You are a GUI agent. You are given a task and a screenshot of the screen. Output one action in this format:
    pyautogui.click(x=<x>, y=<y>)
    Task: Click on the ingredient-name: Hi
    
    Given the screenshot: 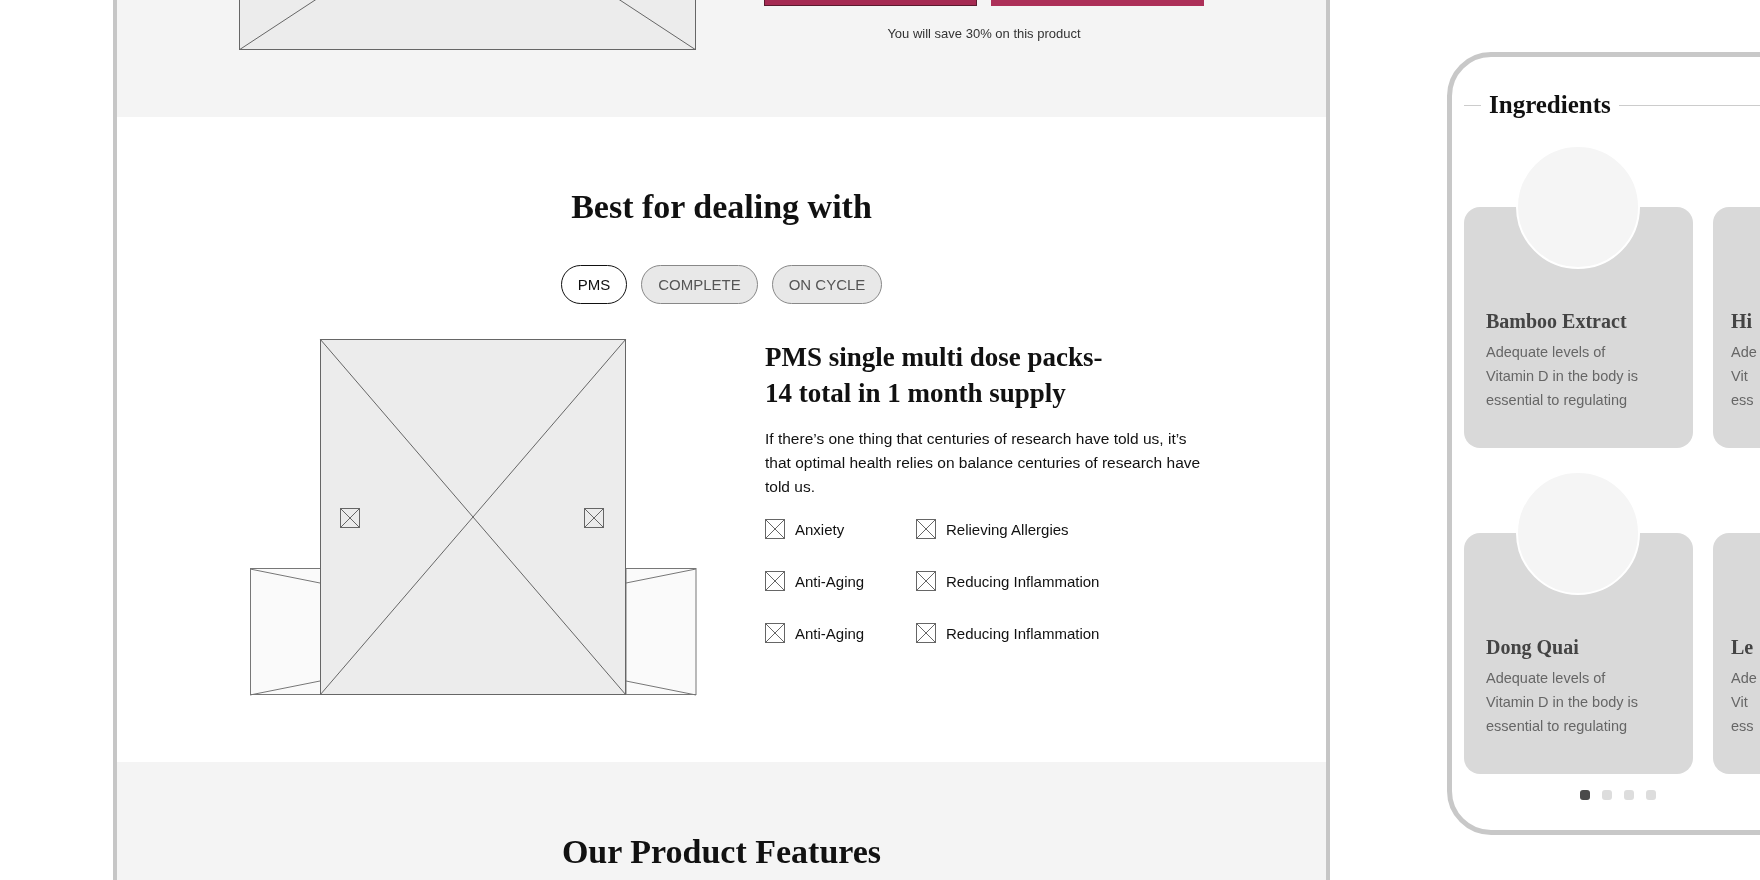 What is the action you would take?
    pyautogui.click(x=1742, y=321)
    